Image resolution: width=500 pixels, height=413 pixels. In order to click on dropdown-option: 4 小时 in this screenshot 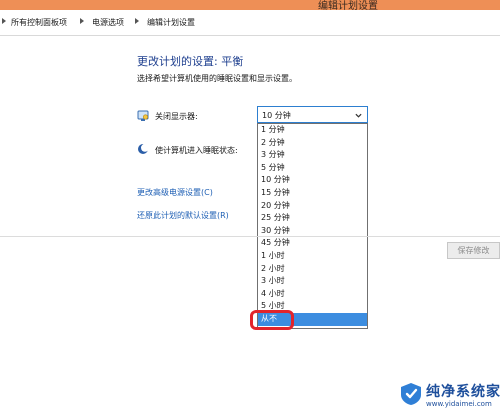, I will do `click(312, 294)`.